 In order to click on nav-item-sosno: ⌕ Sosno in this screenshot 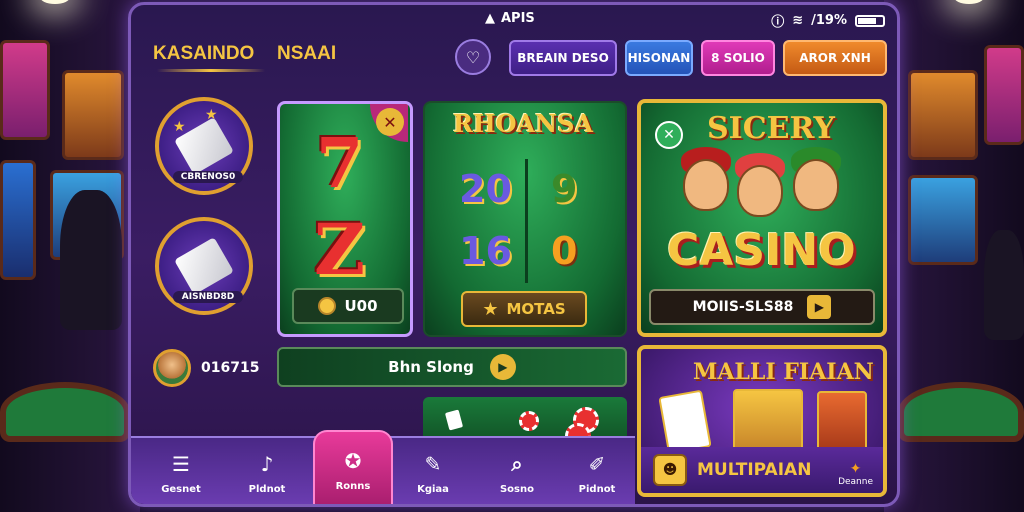, I will do `click(517, 471)`.